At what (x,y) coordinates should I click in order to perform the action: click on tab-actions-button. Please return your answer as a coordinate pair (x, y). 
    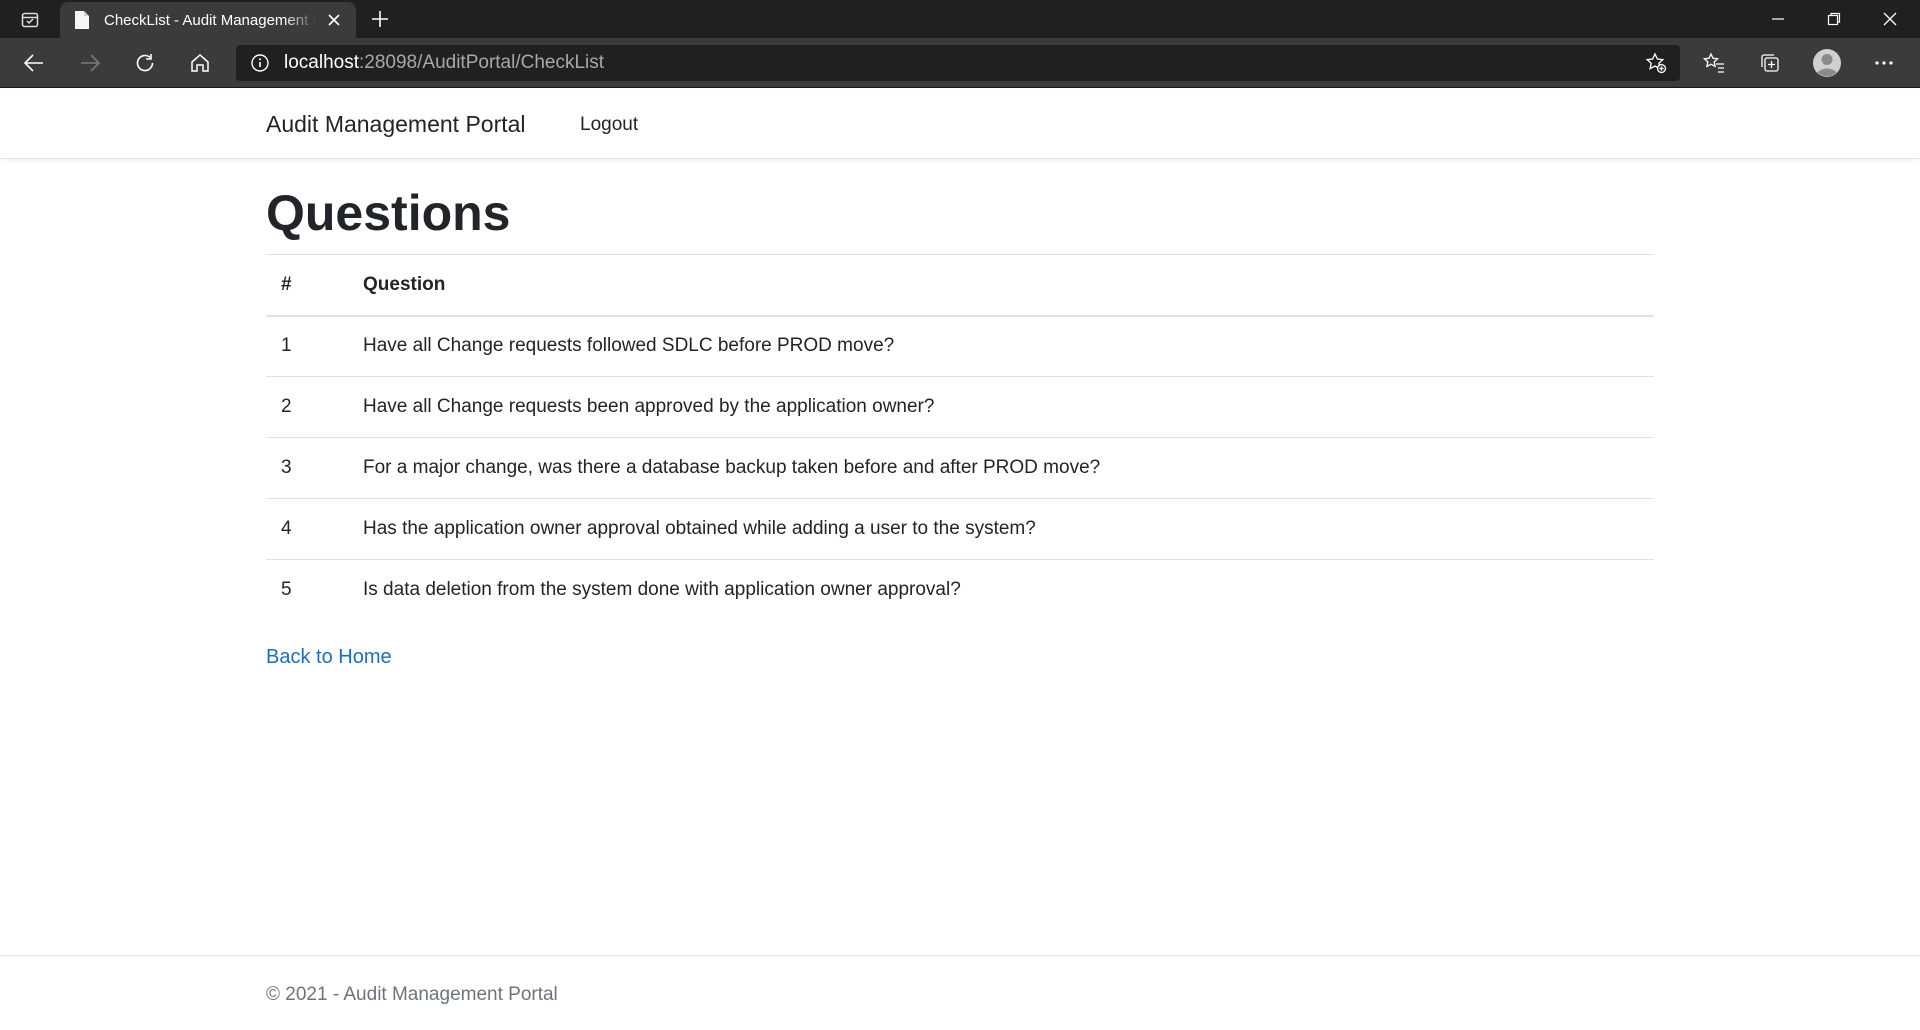
    Looking at the image, I should click on (30, 20).